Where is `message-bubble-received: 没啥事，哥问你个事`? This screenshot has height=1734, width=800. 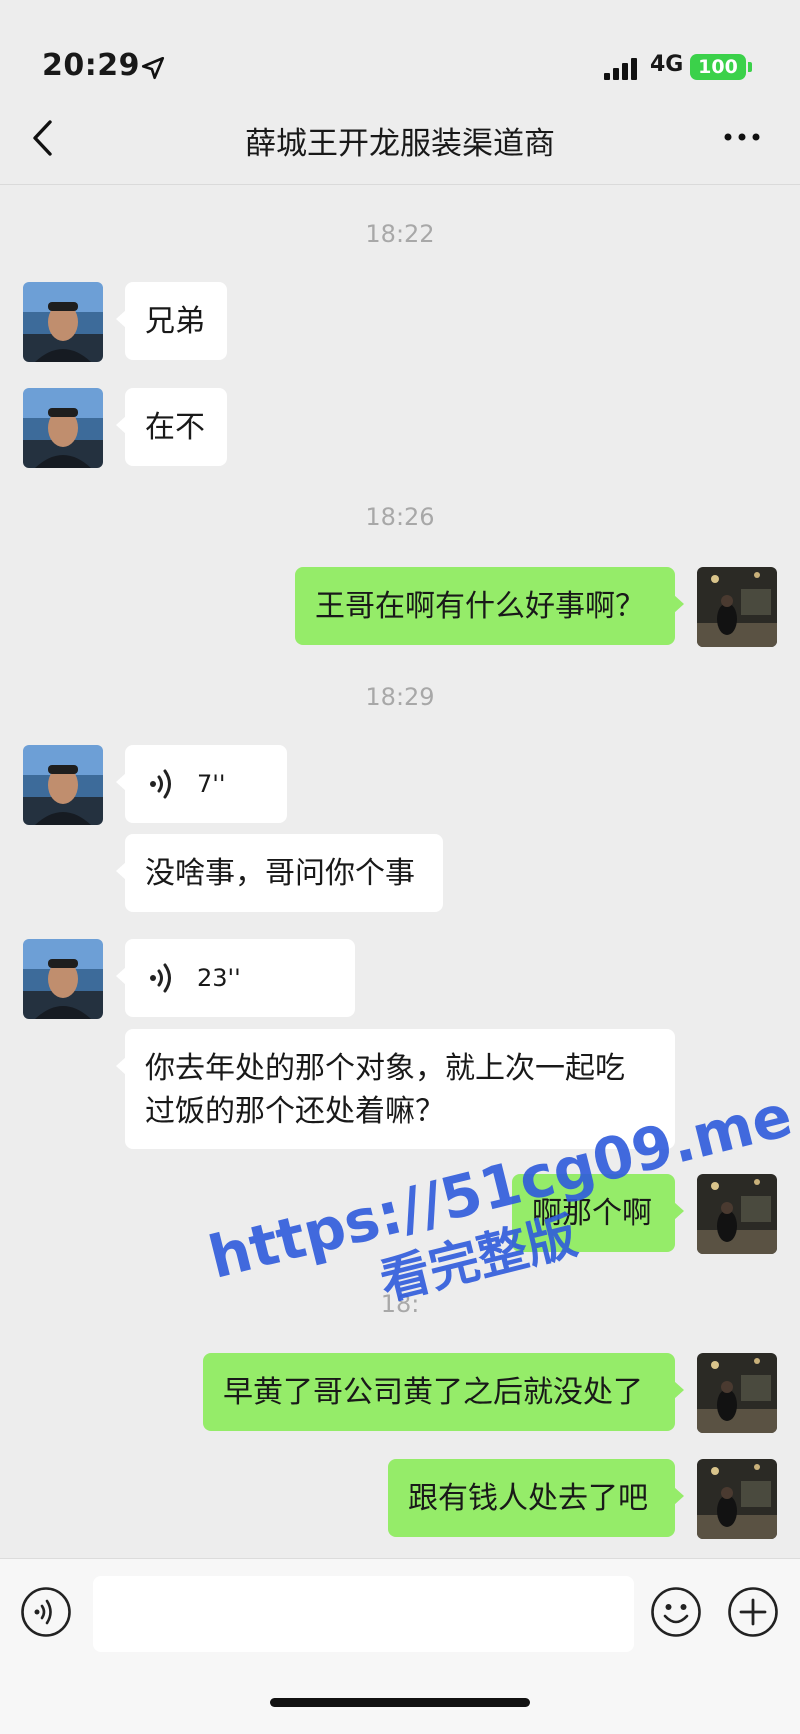 message-bubble-received: 没啥事，哥问你个事 is located at coordinates (279, 873).